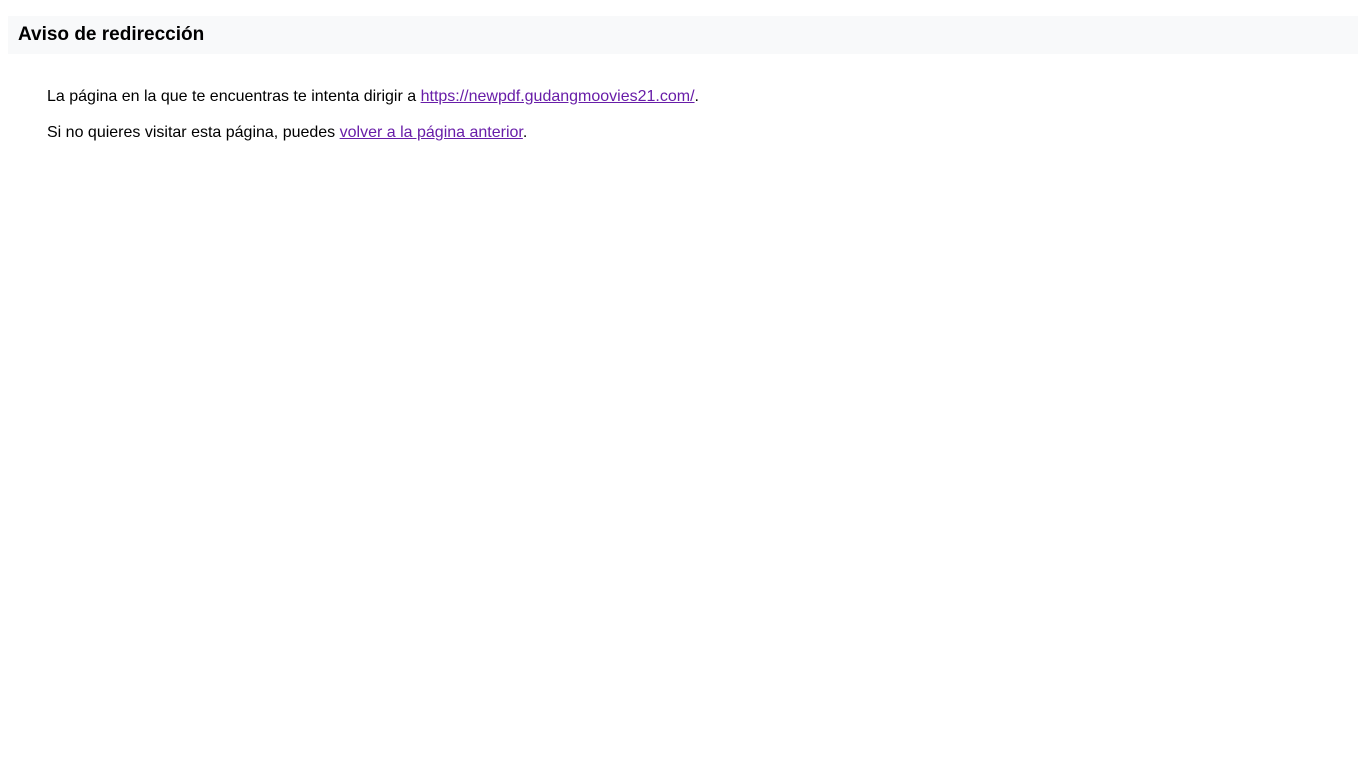  Describe the element at coordinates (683, 35) in the screenshot. I see `header-bar: Aviso de redirección` at that location.